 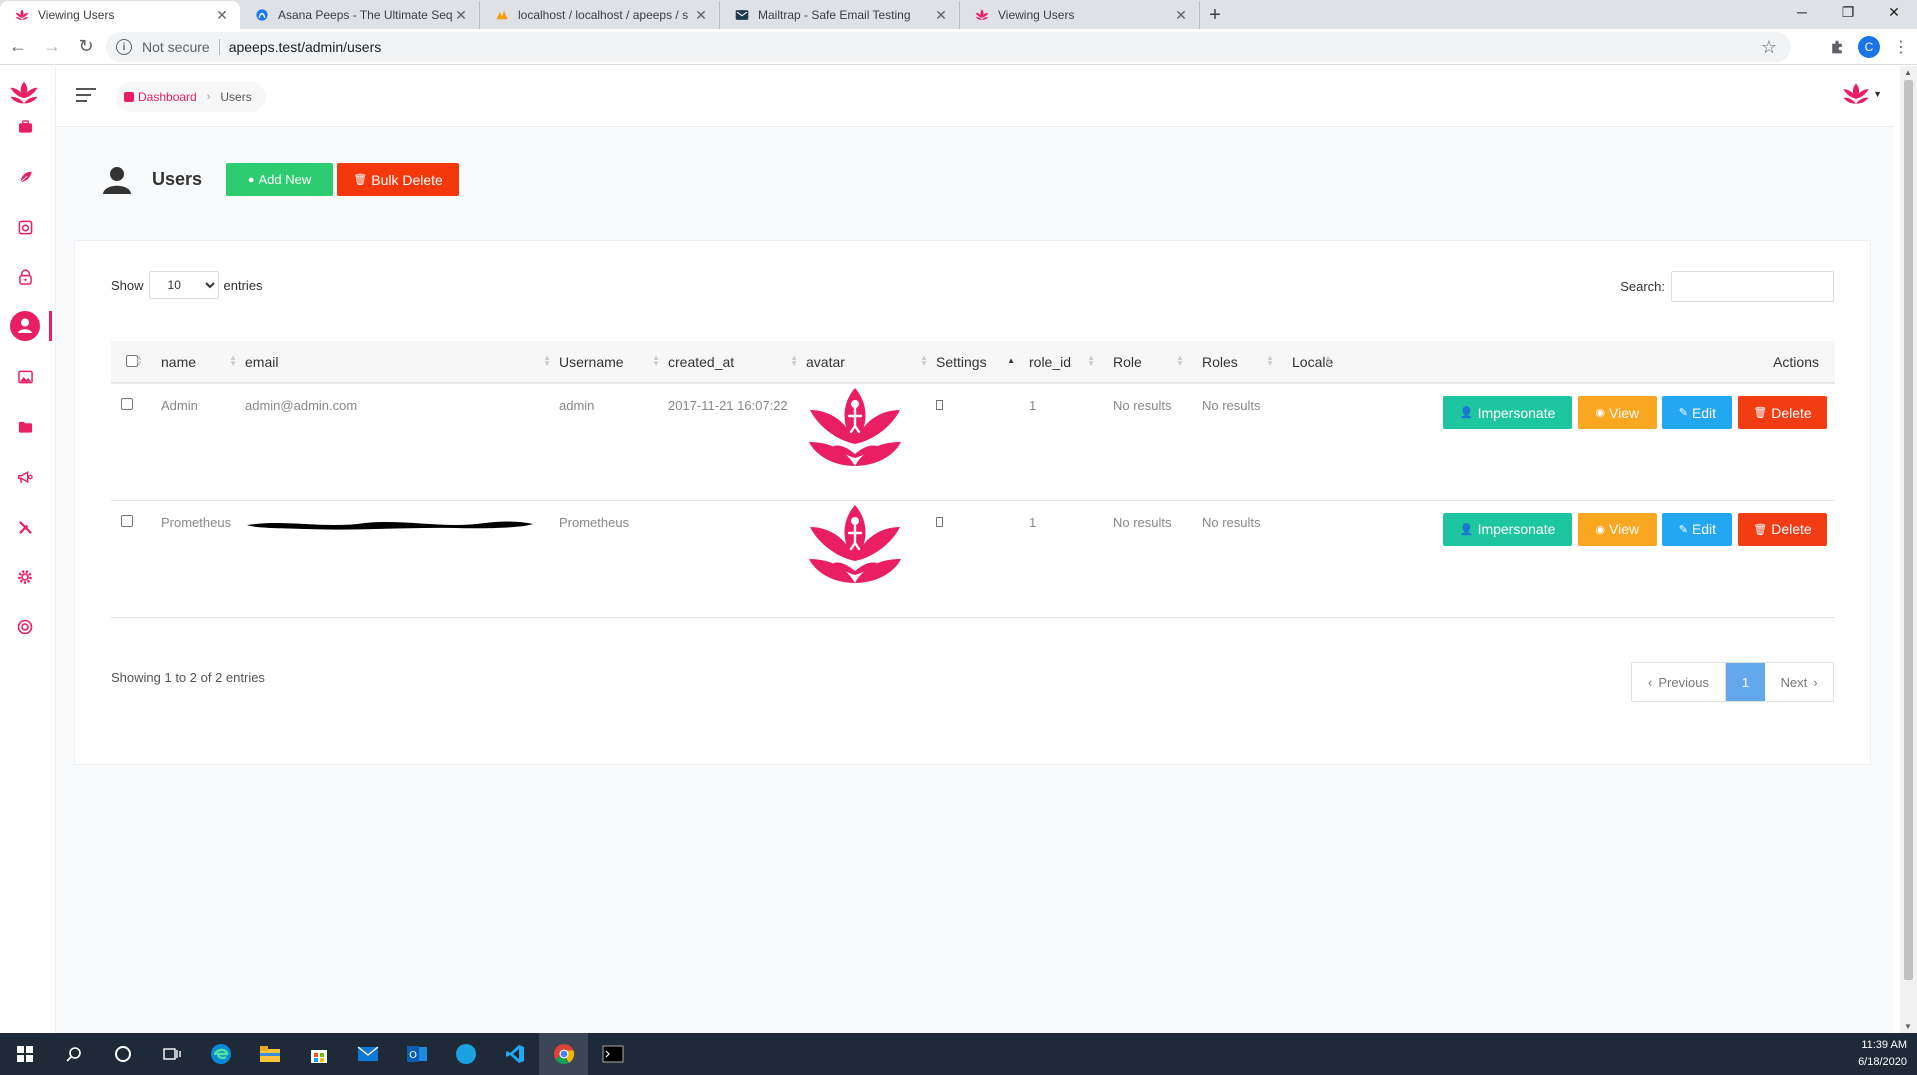 I want to click on chevron-left-icon: ‹, so click(x=1650, y=682).